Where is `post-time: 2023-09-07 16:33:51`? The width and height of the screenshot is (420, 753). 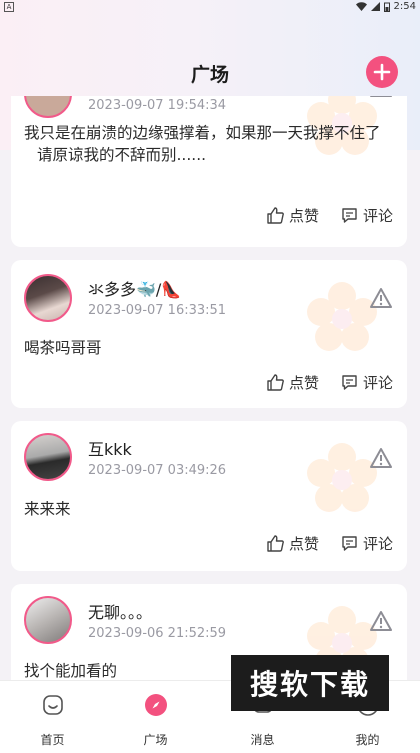
post-time: 2023-09-07 16:33:51 is located at coordinates (157, 310).